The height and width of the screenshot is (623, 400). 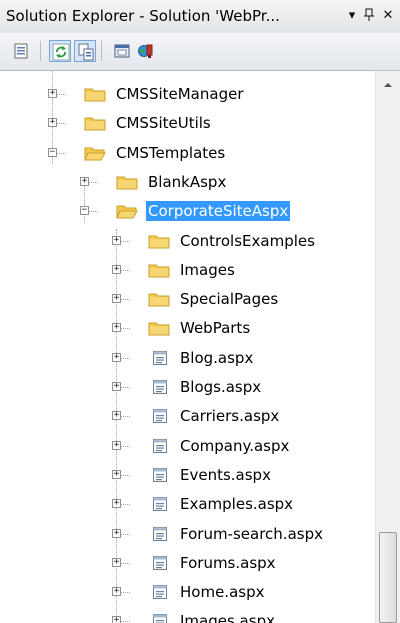 I want to click on tree-item: + Images.aspx, so click(x=187, y=615).